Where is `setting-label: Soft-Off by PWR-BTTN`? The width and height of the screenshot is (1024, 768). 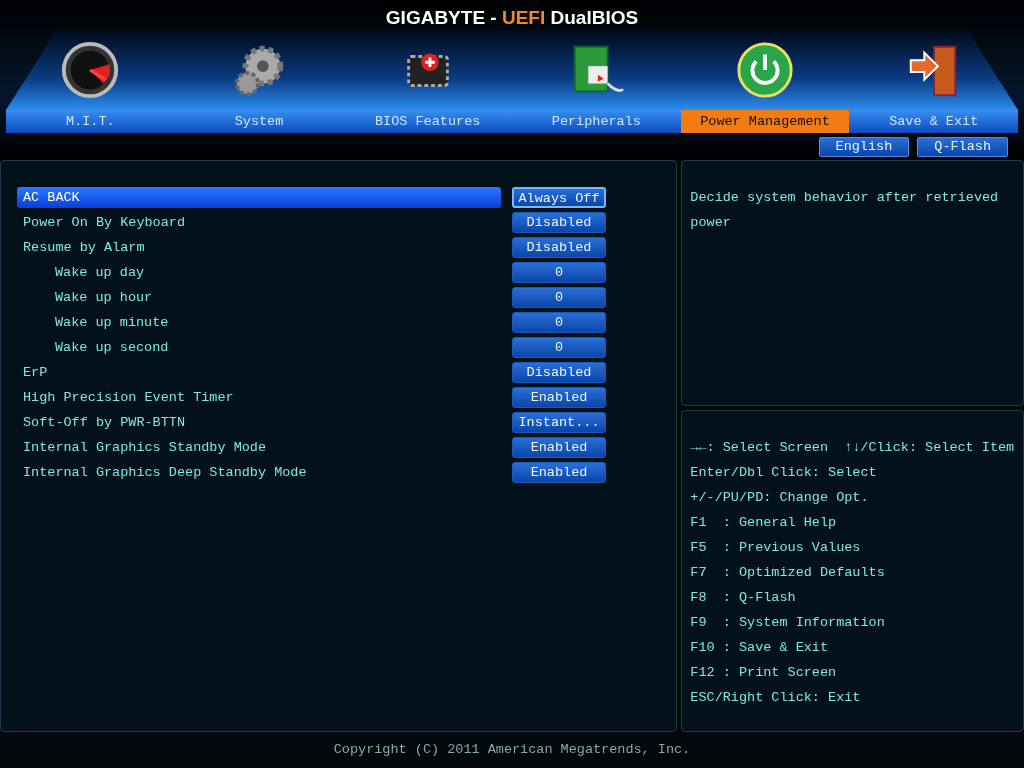 setting-label: Soft-Off by PWR-BTTN is located at coordinates (259, 422).